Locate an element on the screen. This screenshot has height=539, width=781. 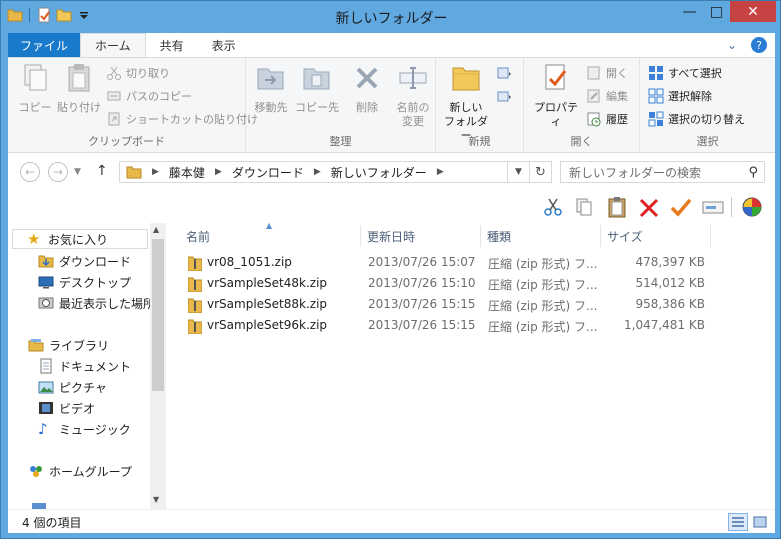
details-view-button is located at coordinates (738, 522).